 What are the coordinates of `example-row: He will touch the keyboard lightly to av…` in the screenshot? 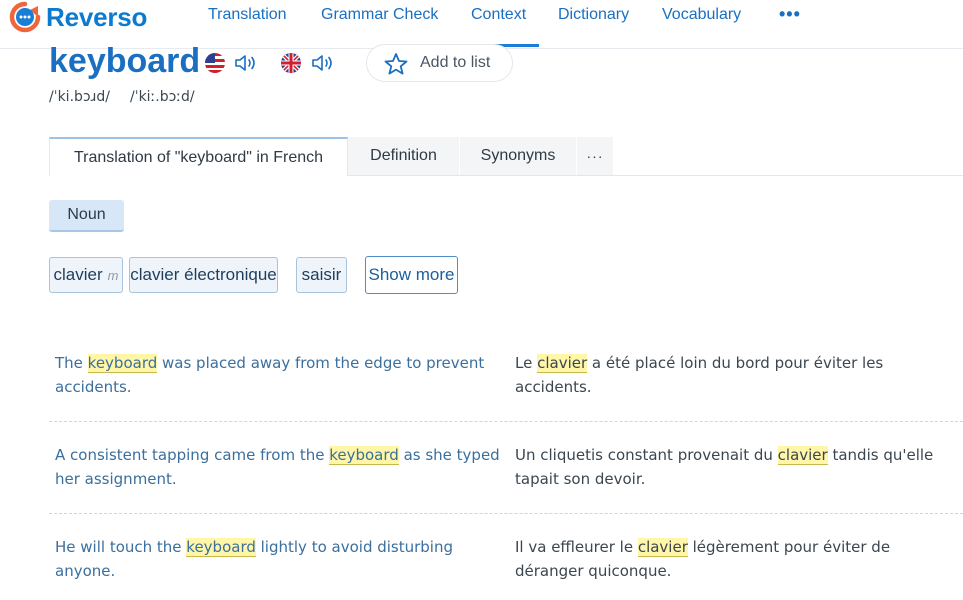 It's located at (506, 566).